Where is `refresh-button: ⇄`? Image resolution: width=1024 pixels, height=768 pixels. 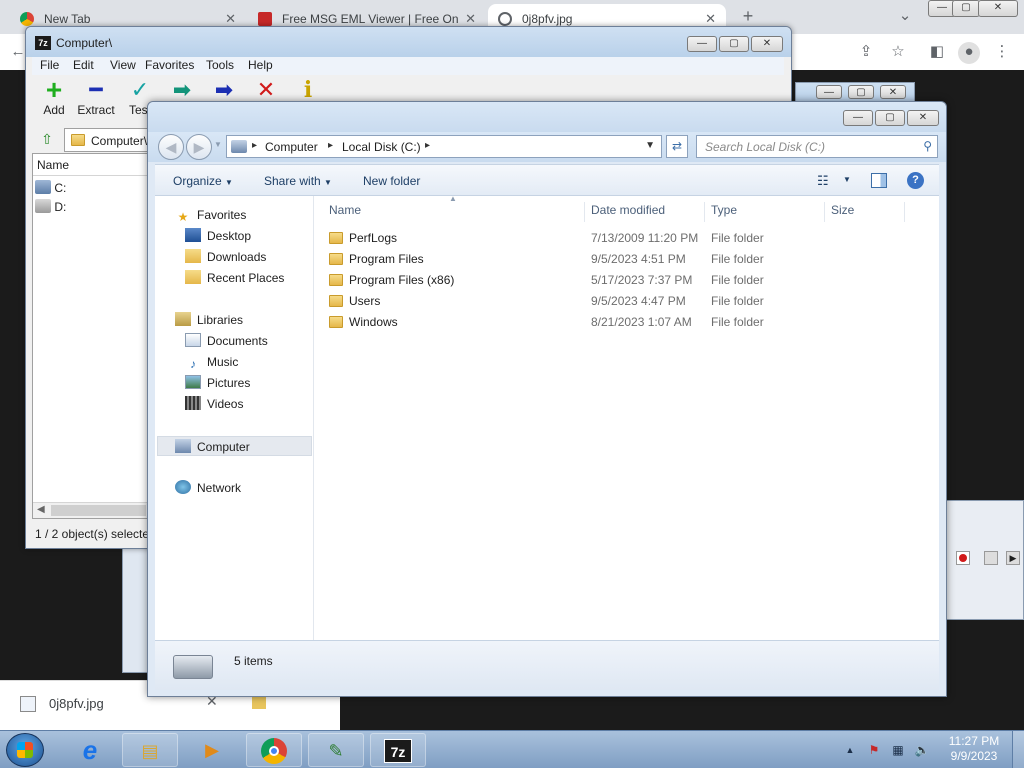 refresh-button: ⇄ is located at coordinates (677, 146).